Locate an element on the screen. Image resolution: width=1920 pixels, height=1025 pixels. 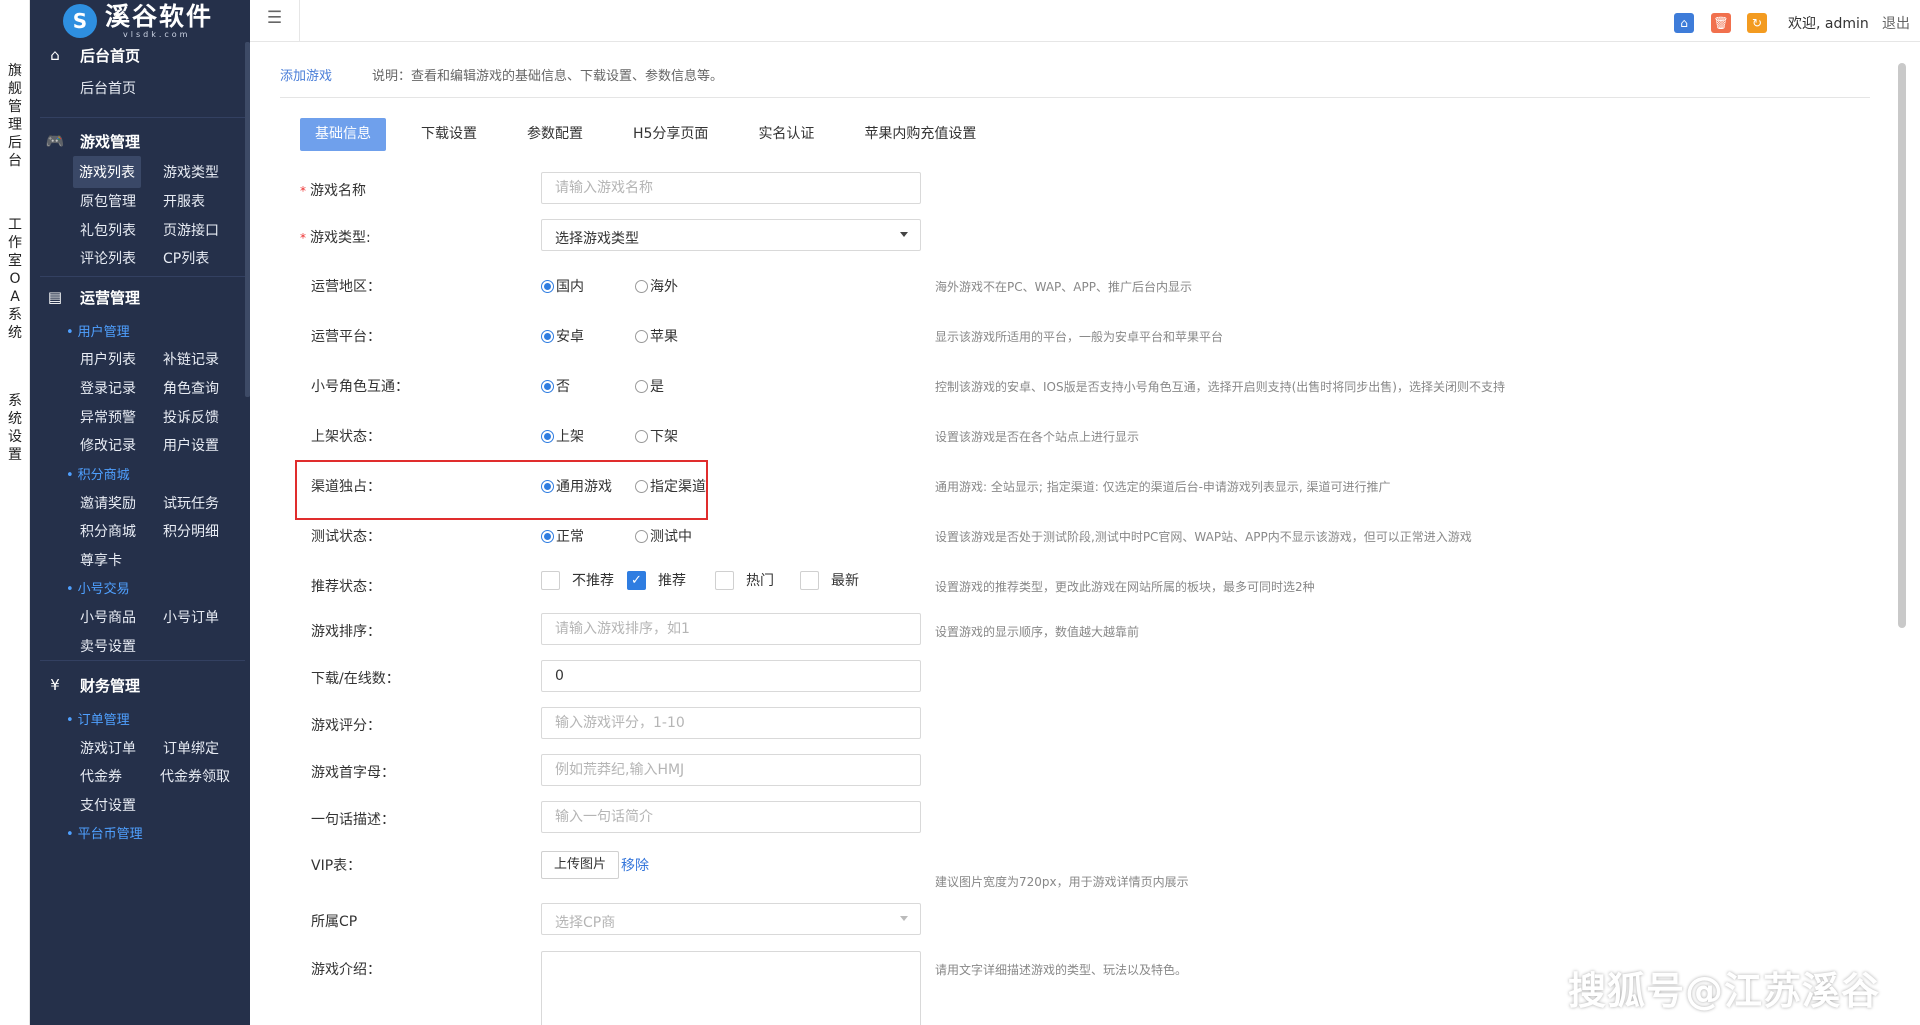
checkbox-newest: 最新 is located at coordinates (829, 580).